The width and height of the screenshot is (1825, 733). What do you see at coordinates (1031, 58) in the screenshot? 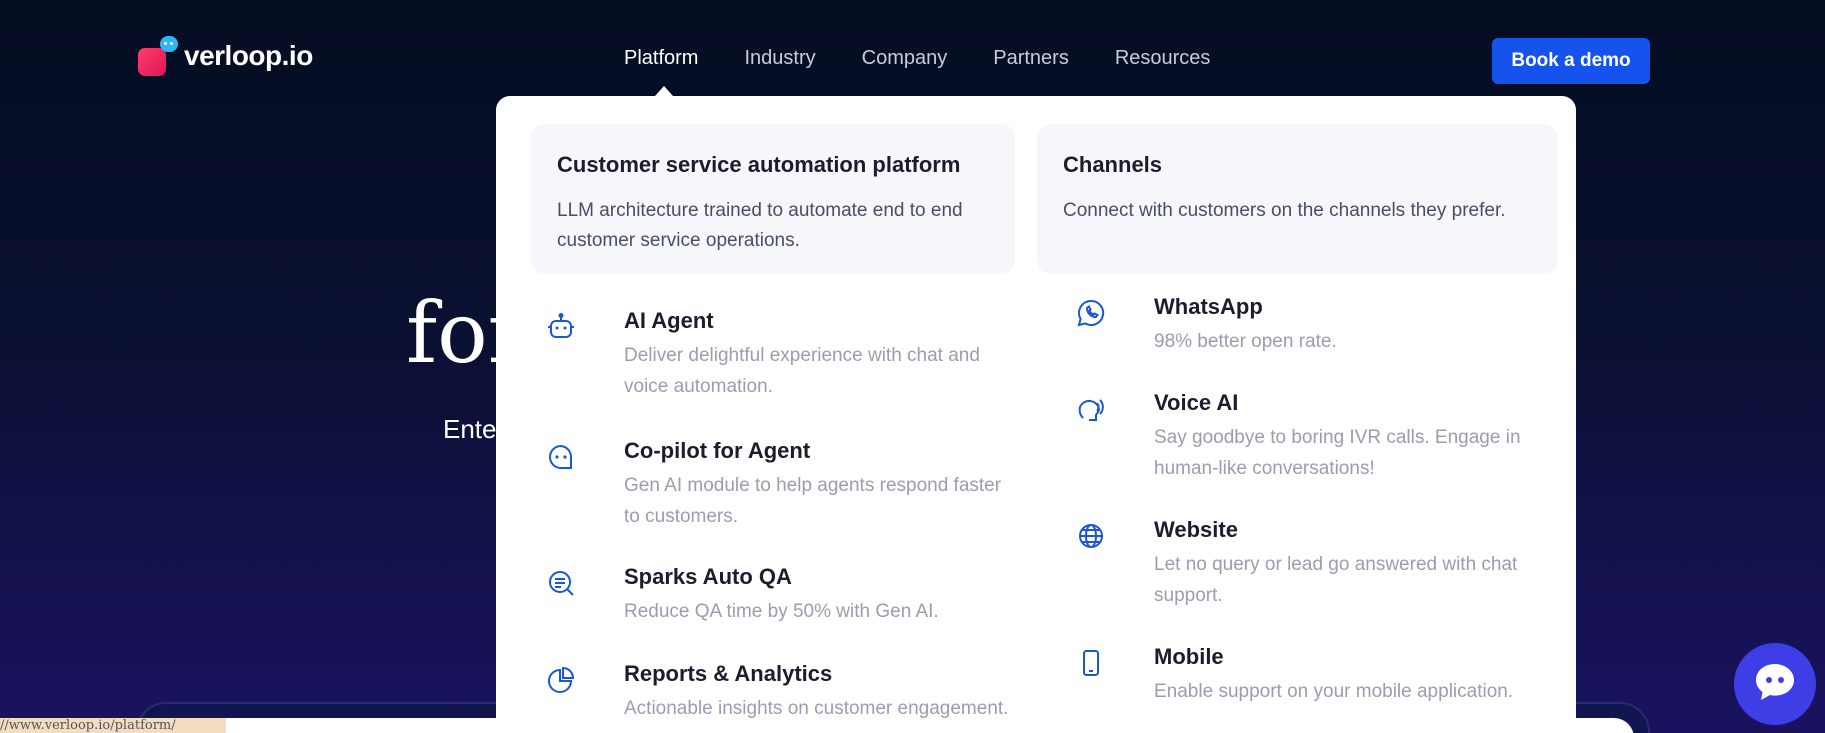
I see `nav-partners: Partners` at bounding box center [1031, 58].